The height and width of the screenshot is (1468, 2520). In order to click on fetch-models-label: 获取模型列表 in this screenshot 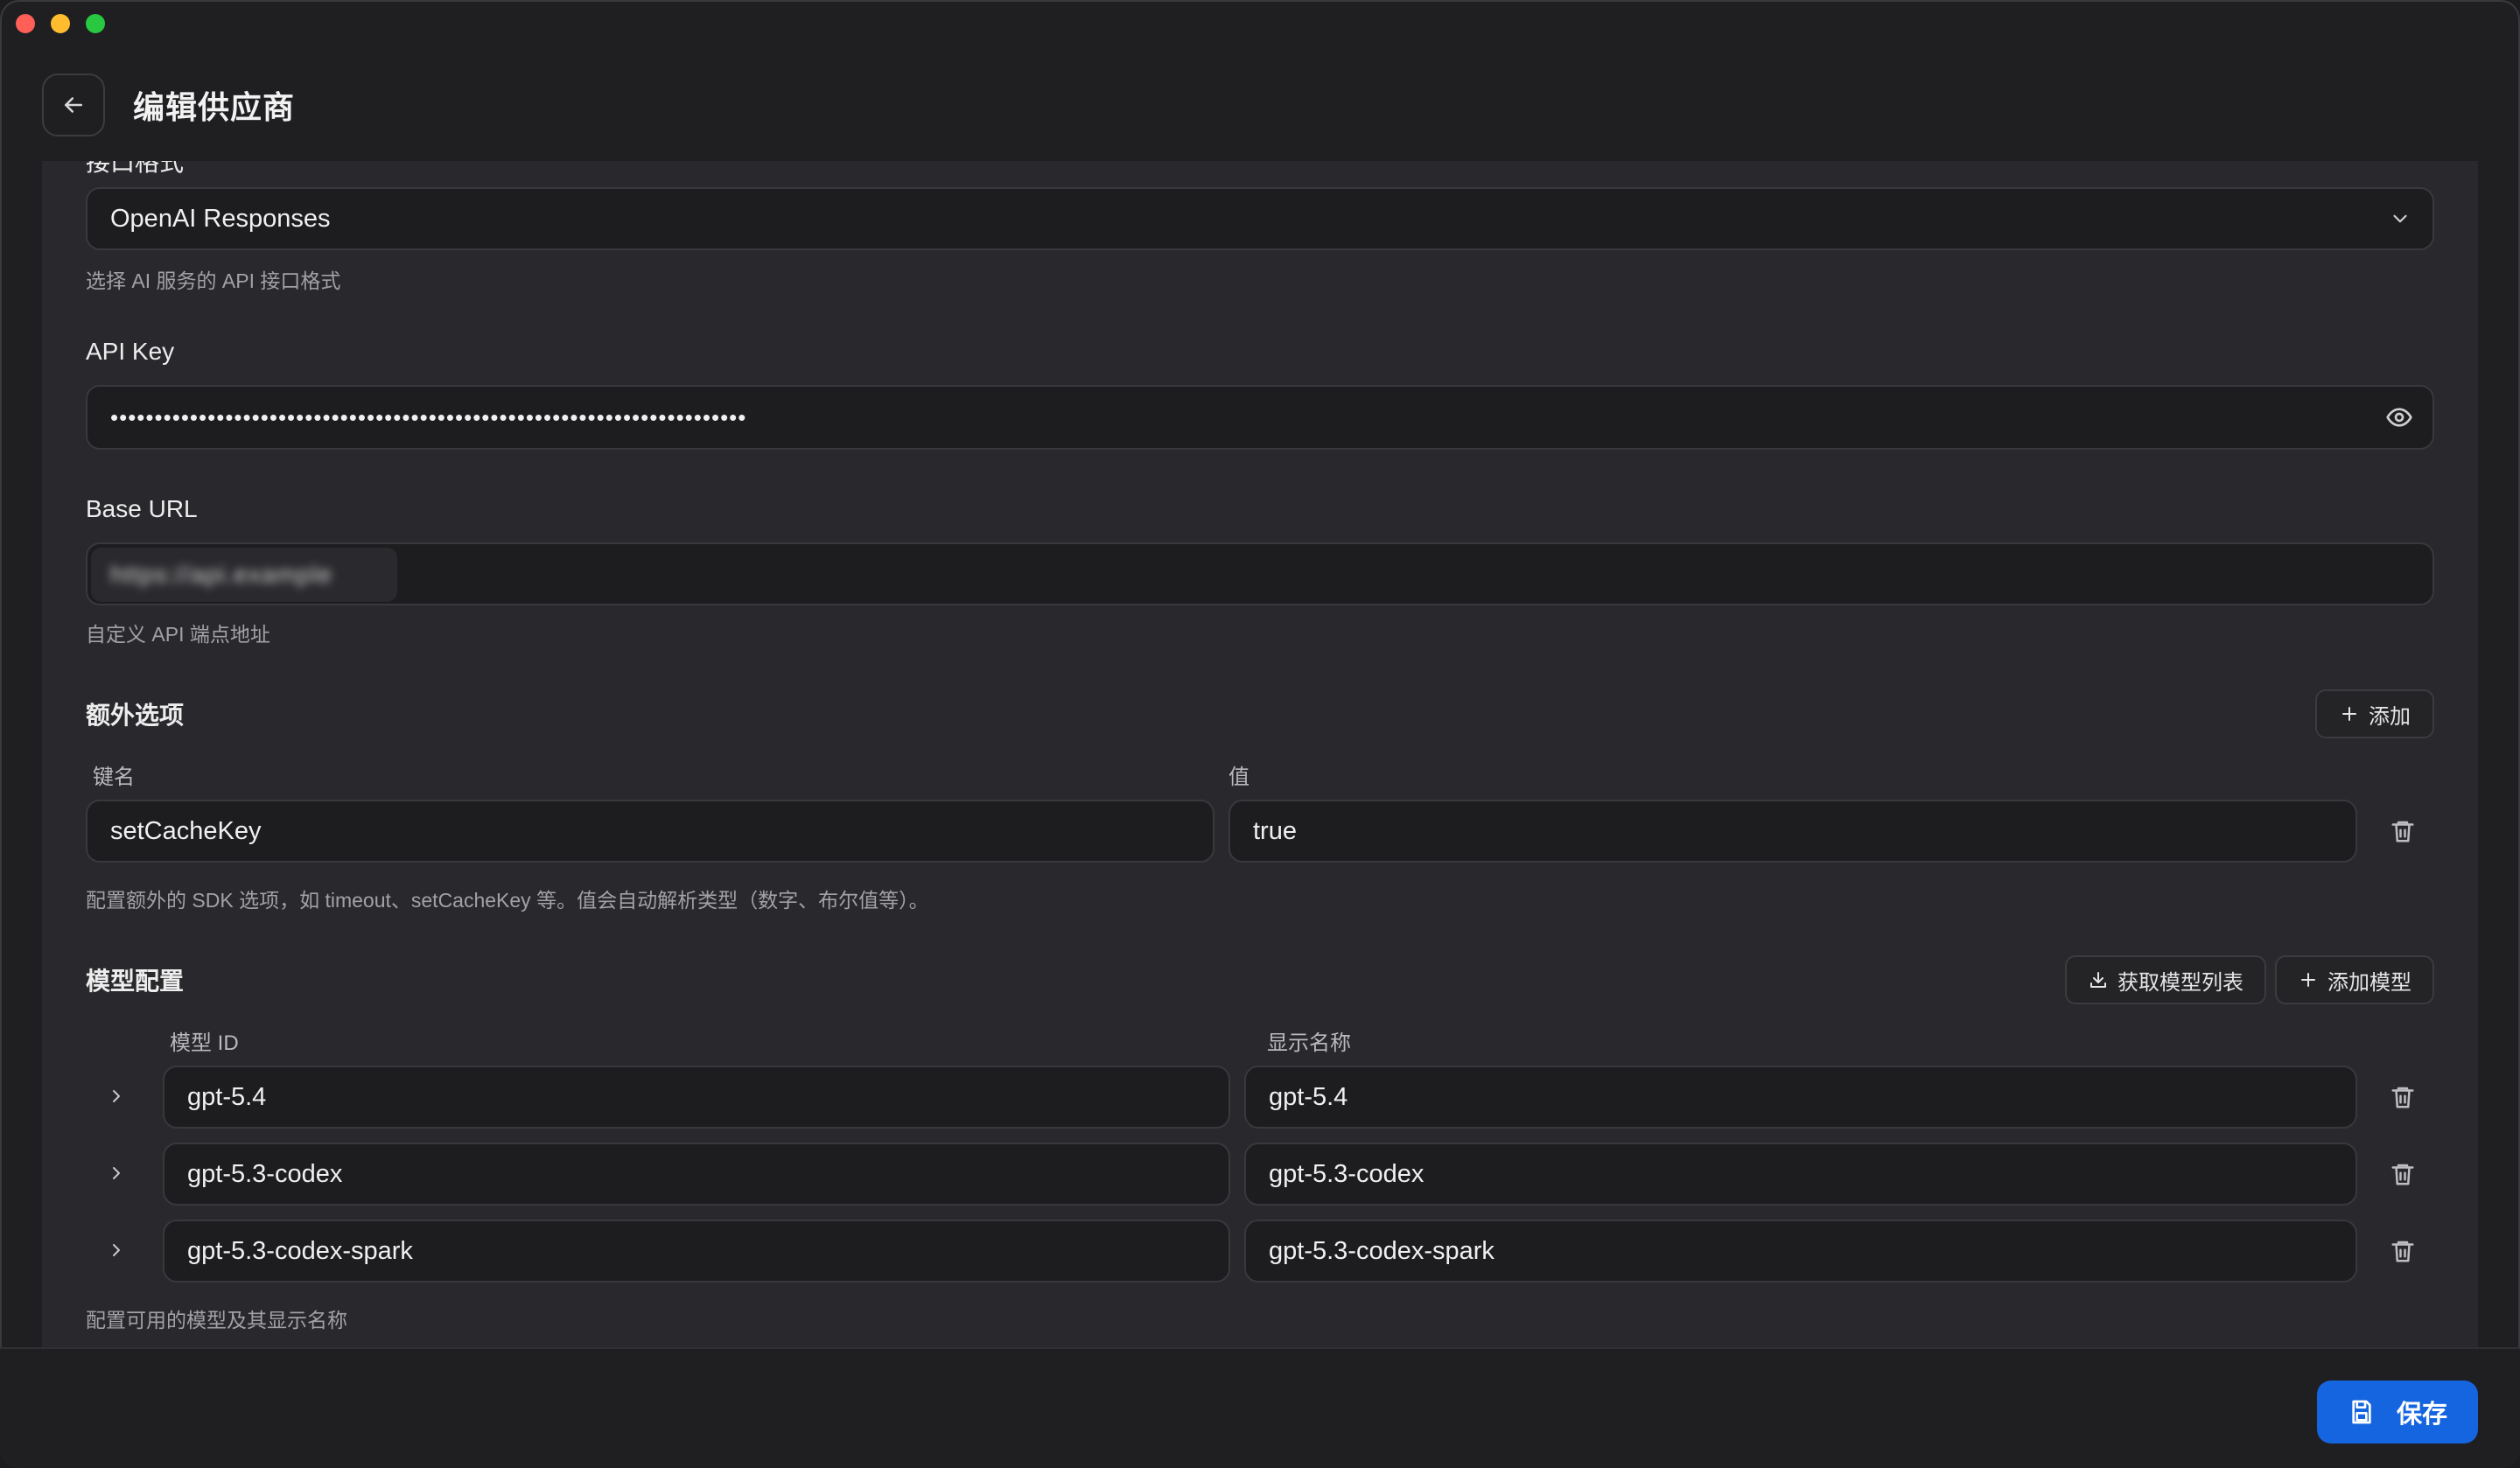, I will do `click(2181, 982)`.